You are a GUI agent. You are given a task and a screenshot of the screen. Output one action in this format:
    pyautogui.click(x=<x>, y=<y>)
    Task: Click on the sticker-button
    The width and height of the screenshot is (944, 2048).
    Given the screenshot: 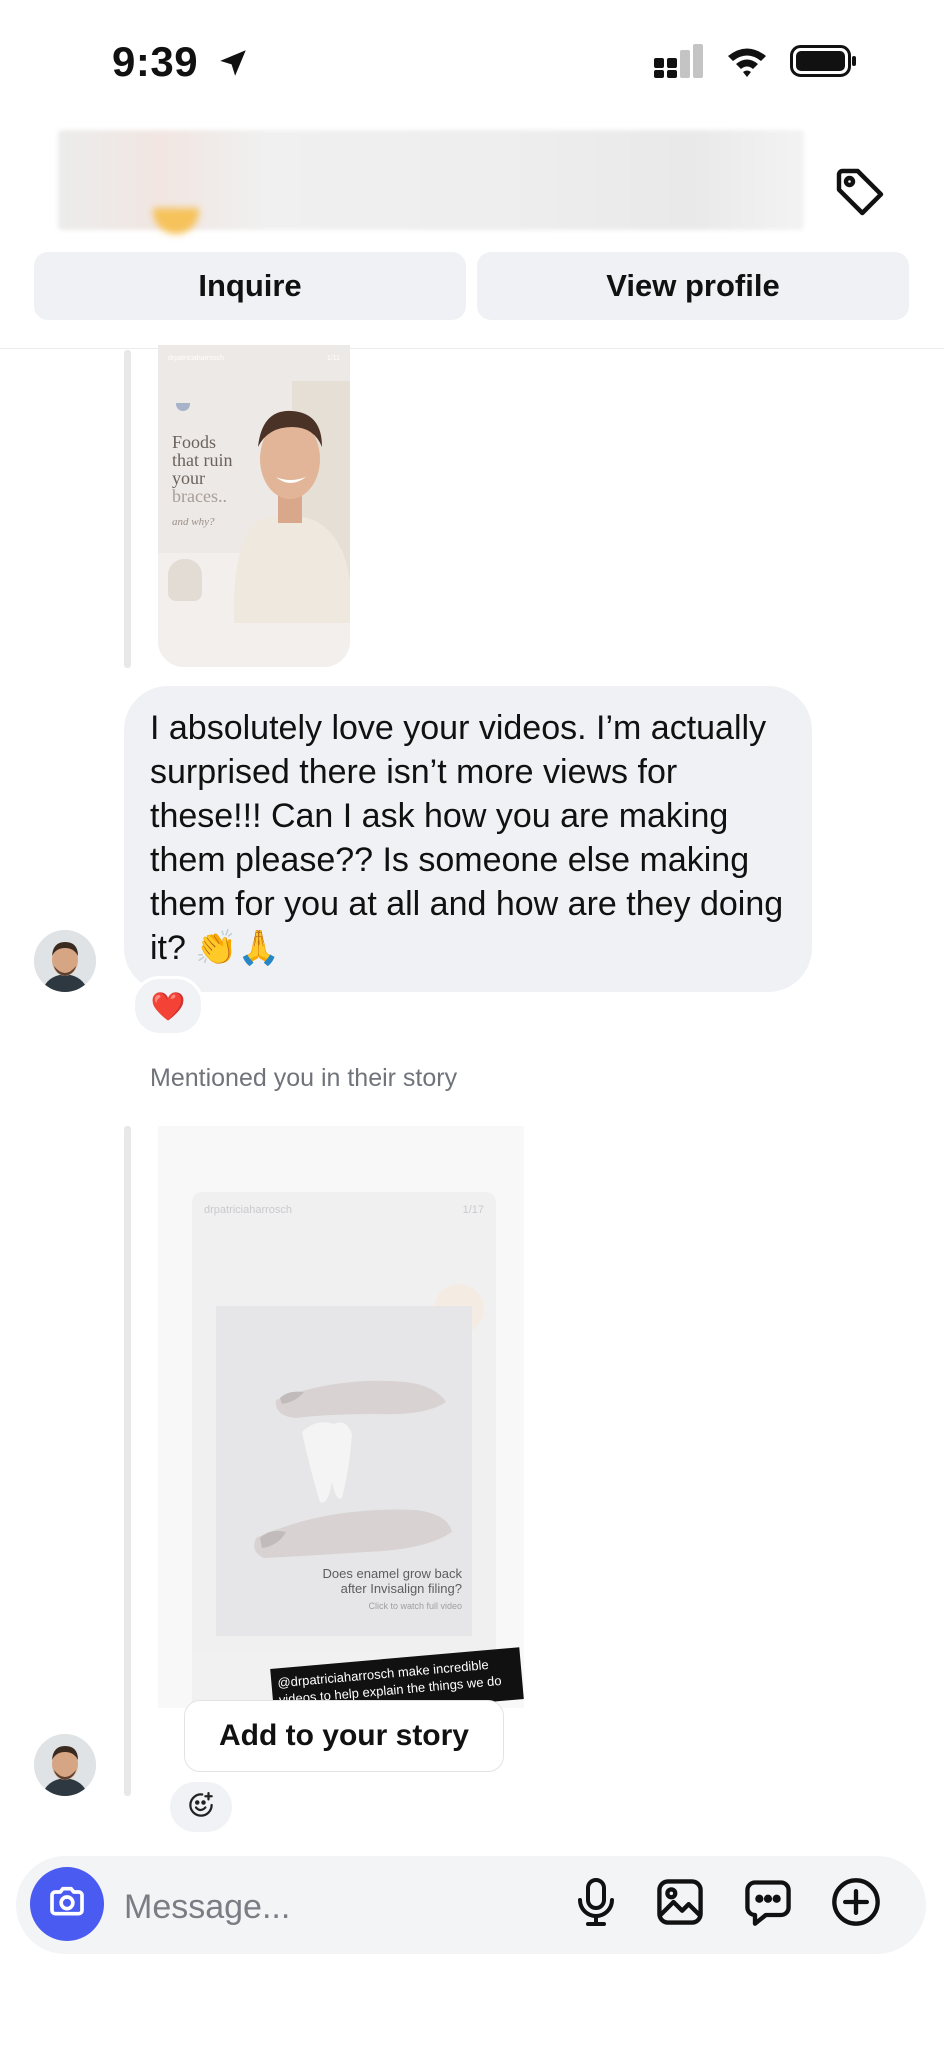 What is the action you would take?
    pyautogui.click(x=768, y=1904)
    